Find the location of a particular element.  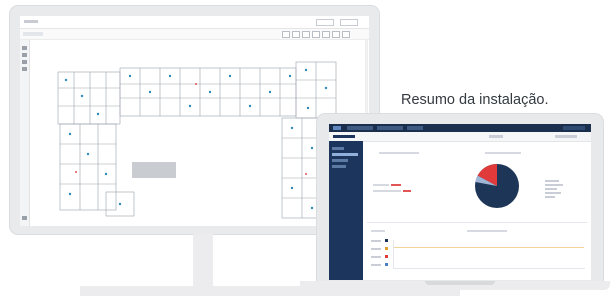

page-title is located at coordinates (344, 136).